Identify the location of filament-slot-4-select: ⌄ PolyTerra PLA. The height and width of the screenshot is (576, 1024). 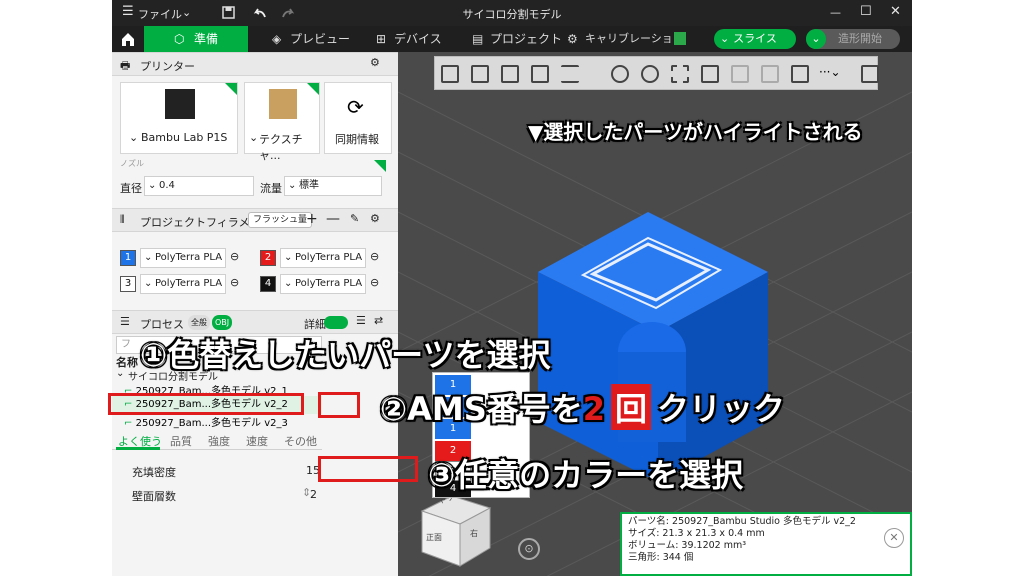
(323, 284).